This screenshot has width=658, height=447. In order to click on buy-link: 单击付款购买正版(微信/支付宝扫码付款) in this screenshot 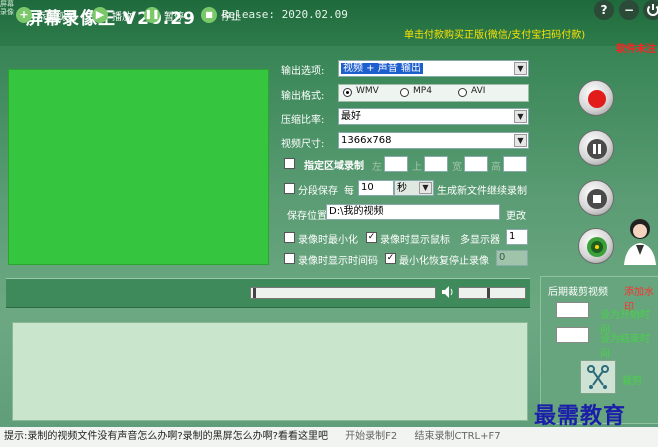, I will do `click(494, 33)`.